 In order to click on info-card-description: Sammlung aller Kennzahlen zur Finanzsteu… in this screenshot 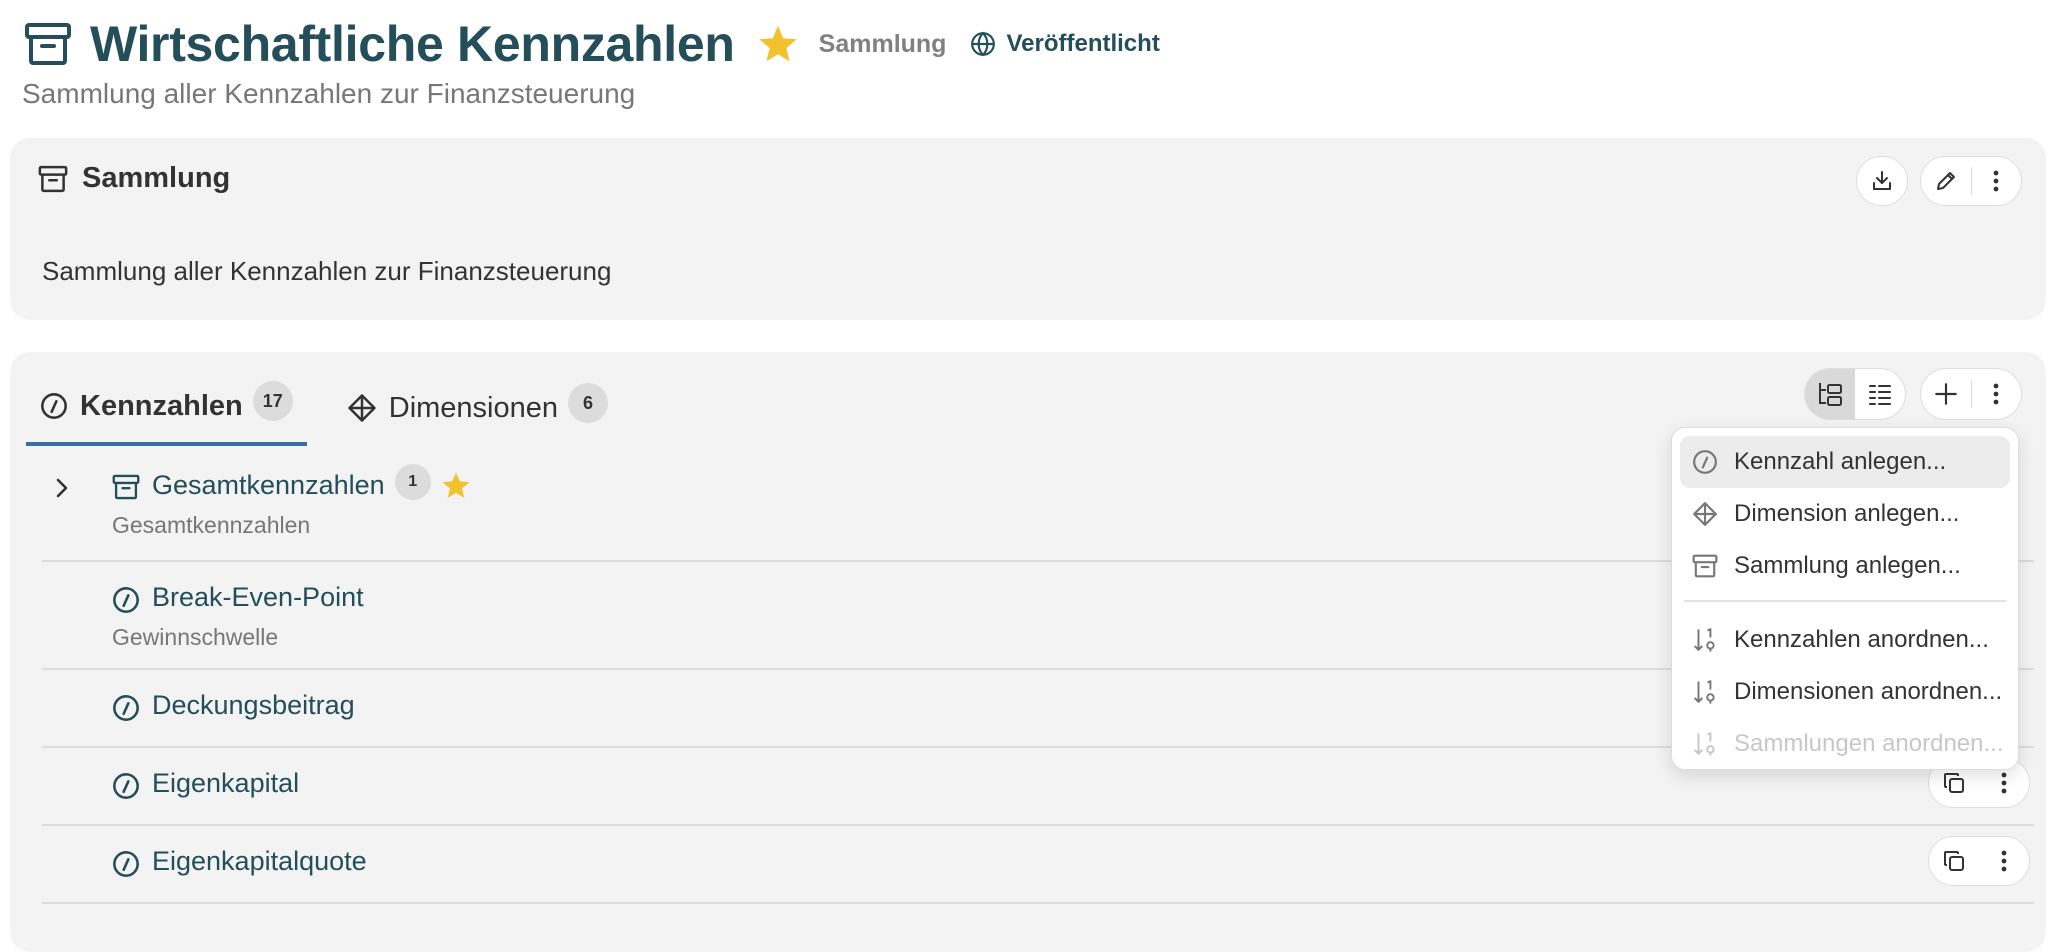, I will do `click(327, 271)`.